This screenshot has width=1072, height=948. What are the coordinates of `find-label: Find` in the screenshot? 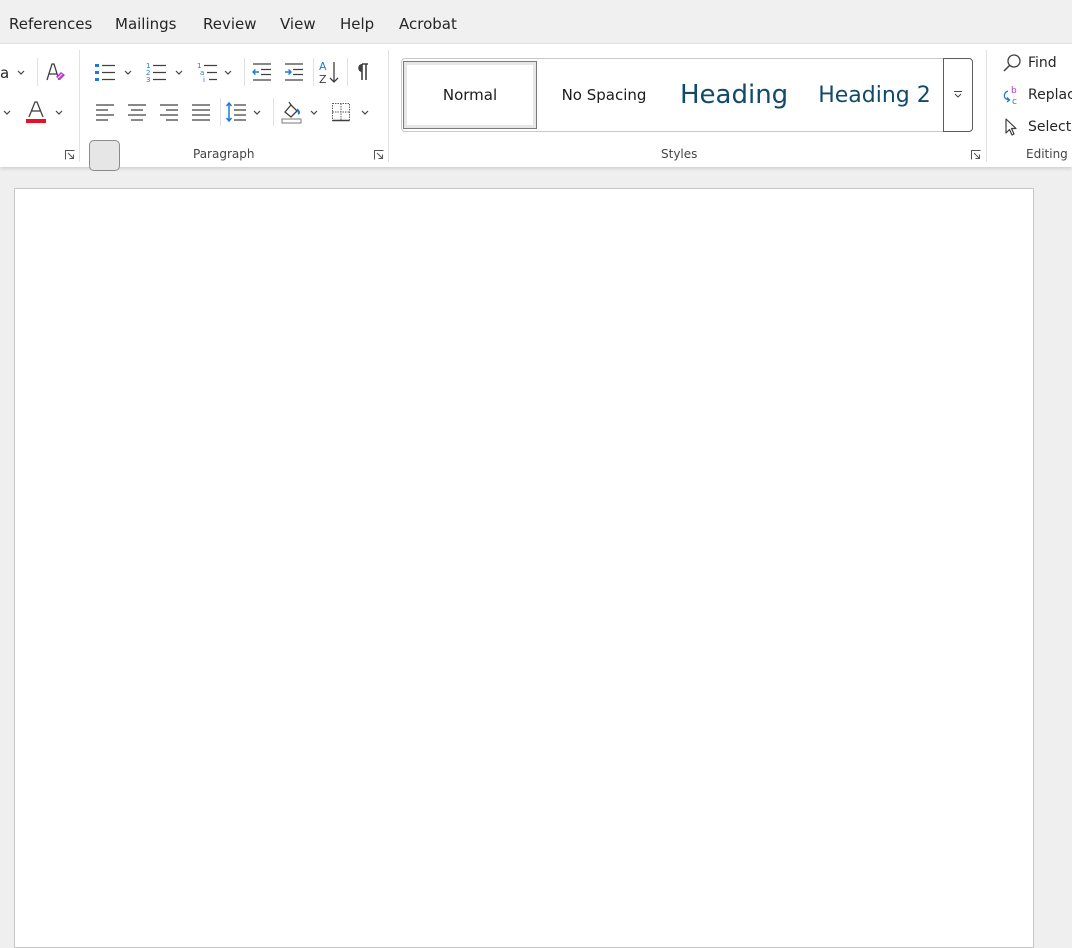 It's located at (1042, 63).